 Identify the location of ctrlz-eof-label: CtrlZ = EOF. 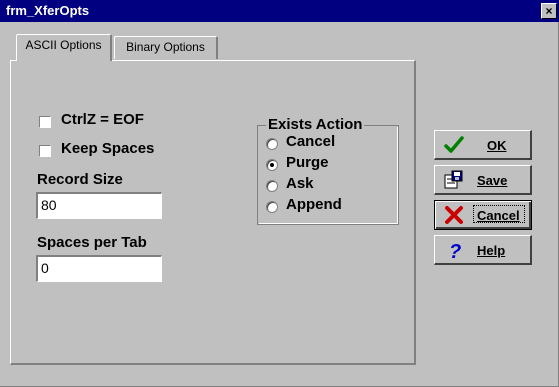
(102, 119).